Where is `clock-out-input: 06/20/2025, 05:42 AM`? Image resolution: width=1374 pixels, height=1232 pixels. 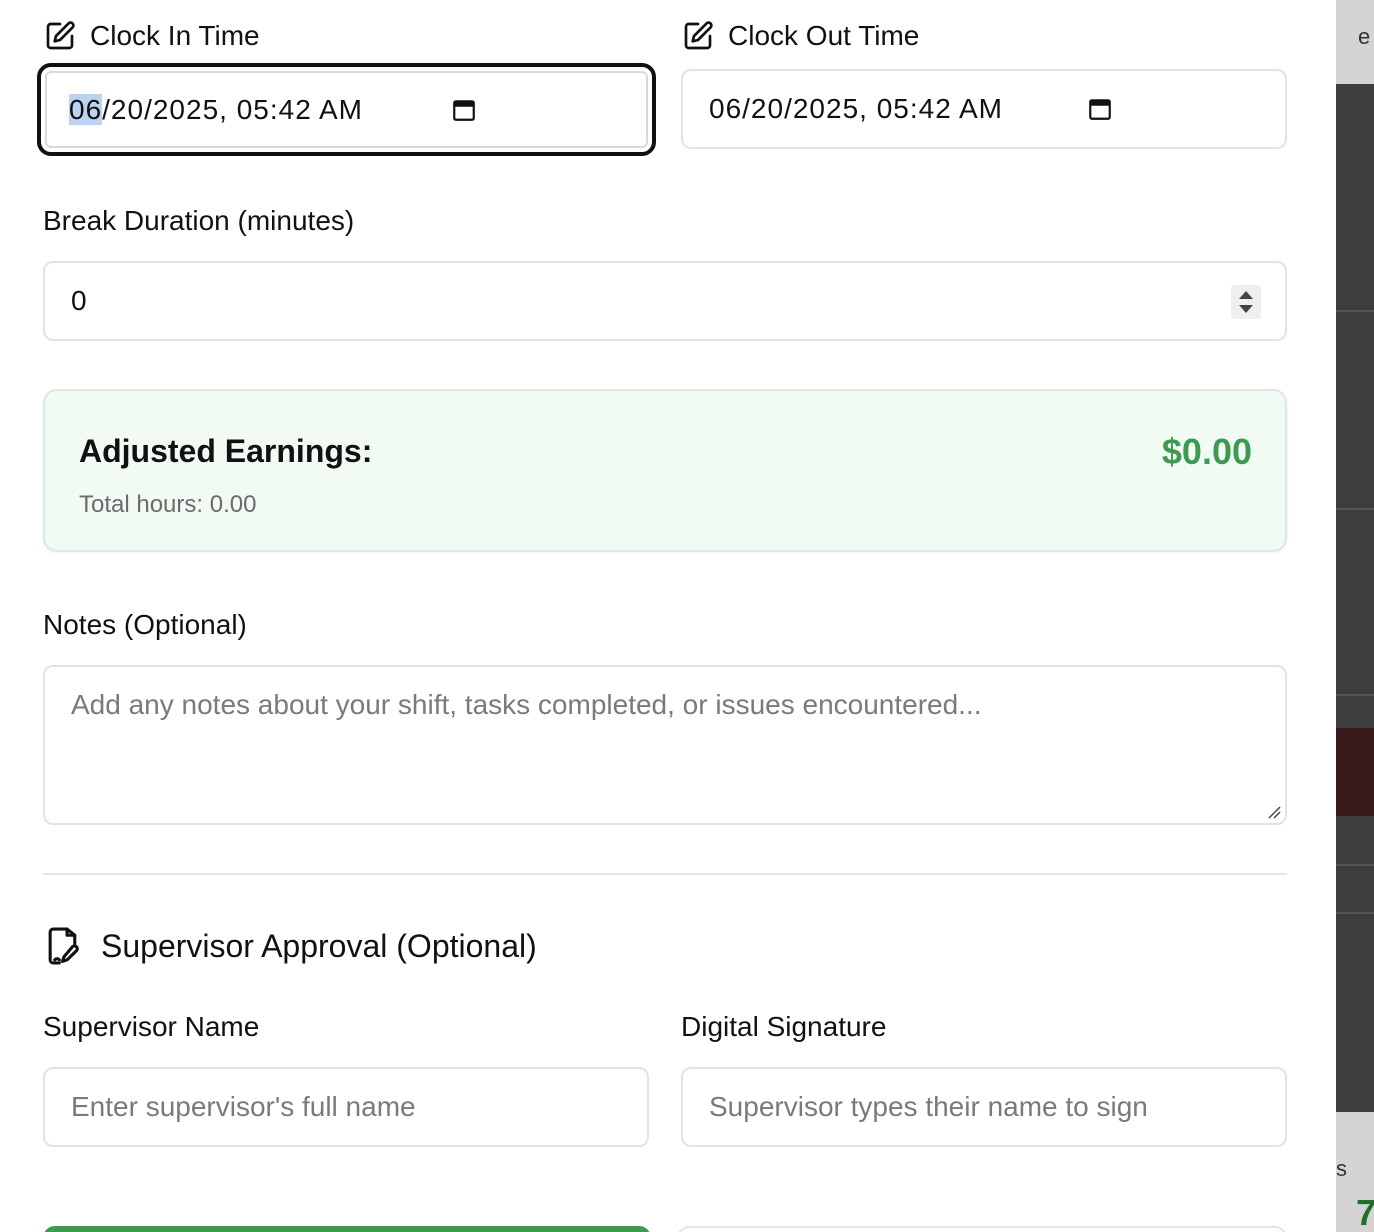 clock-out-input: 06/20/2025, 05:42 AM is located at coordinates (984, 109).